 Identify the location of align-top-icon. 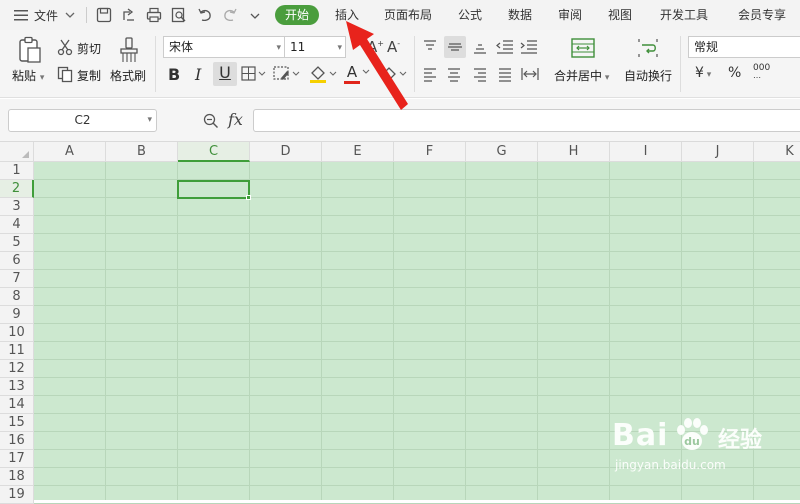
(430, 47).